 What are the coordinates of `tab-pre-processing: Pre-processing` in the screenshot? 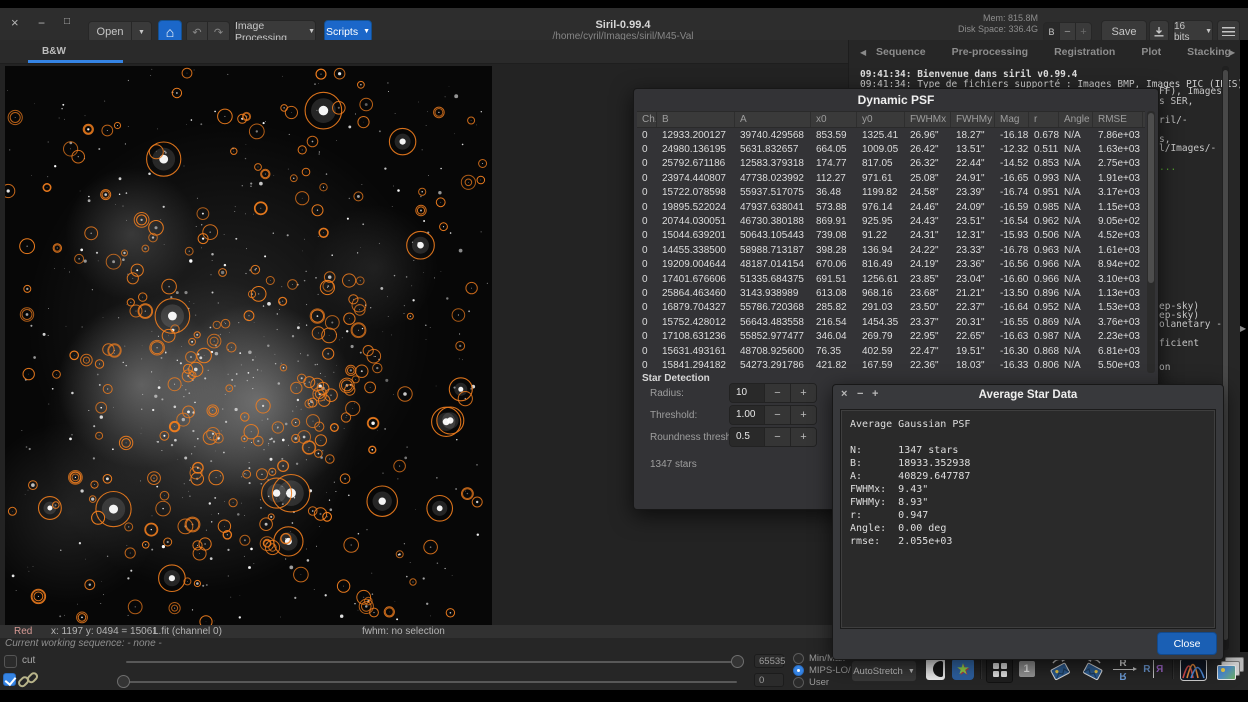 It's located at (990, 52).